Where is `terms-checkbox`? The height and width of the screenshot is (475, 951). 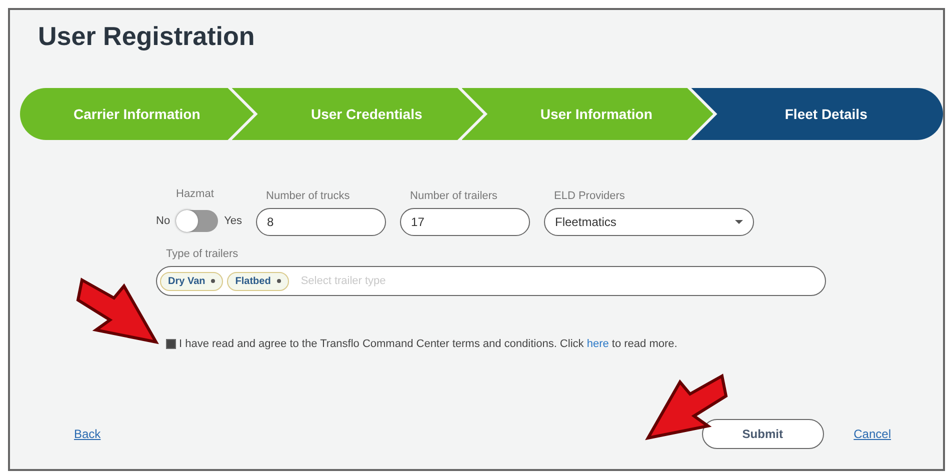
terms-checkbox is located at coordinates (171, 344).